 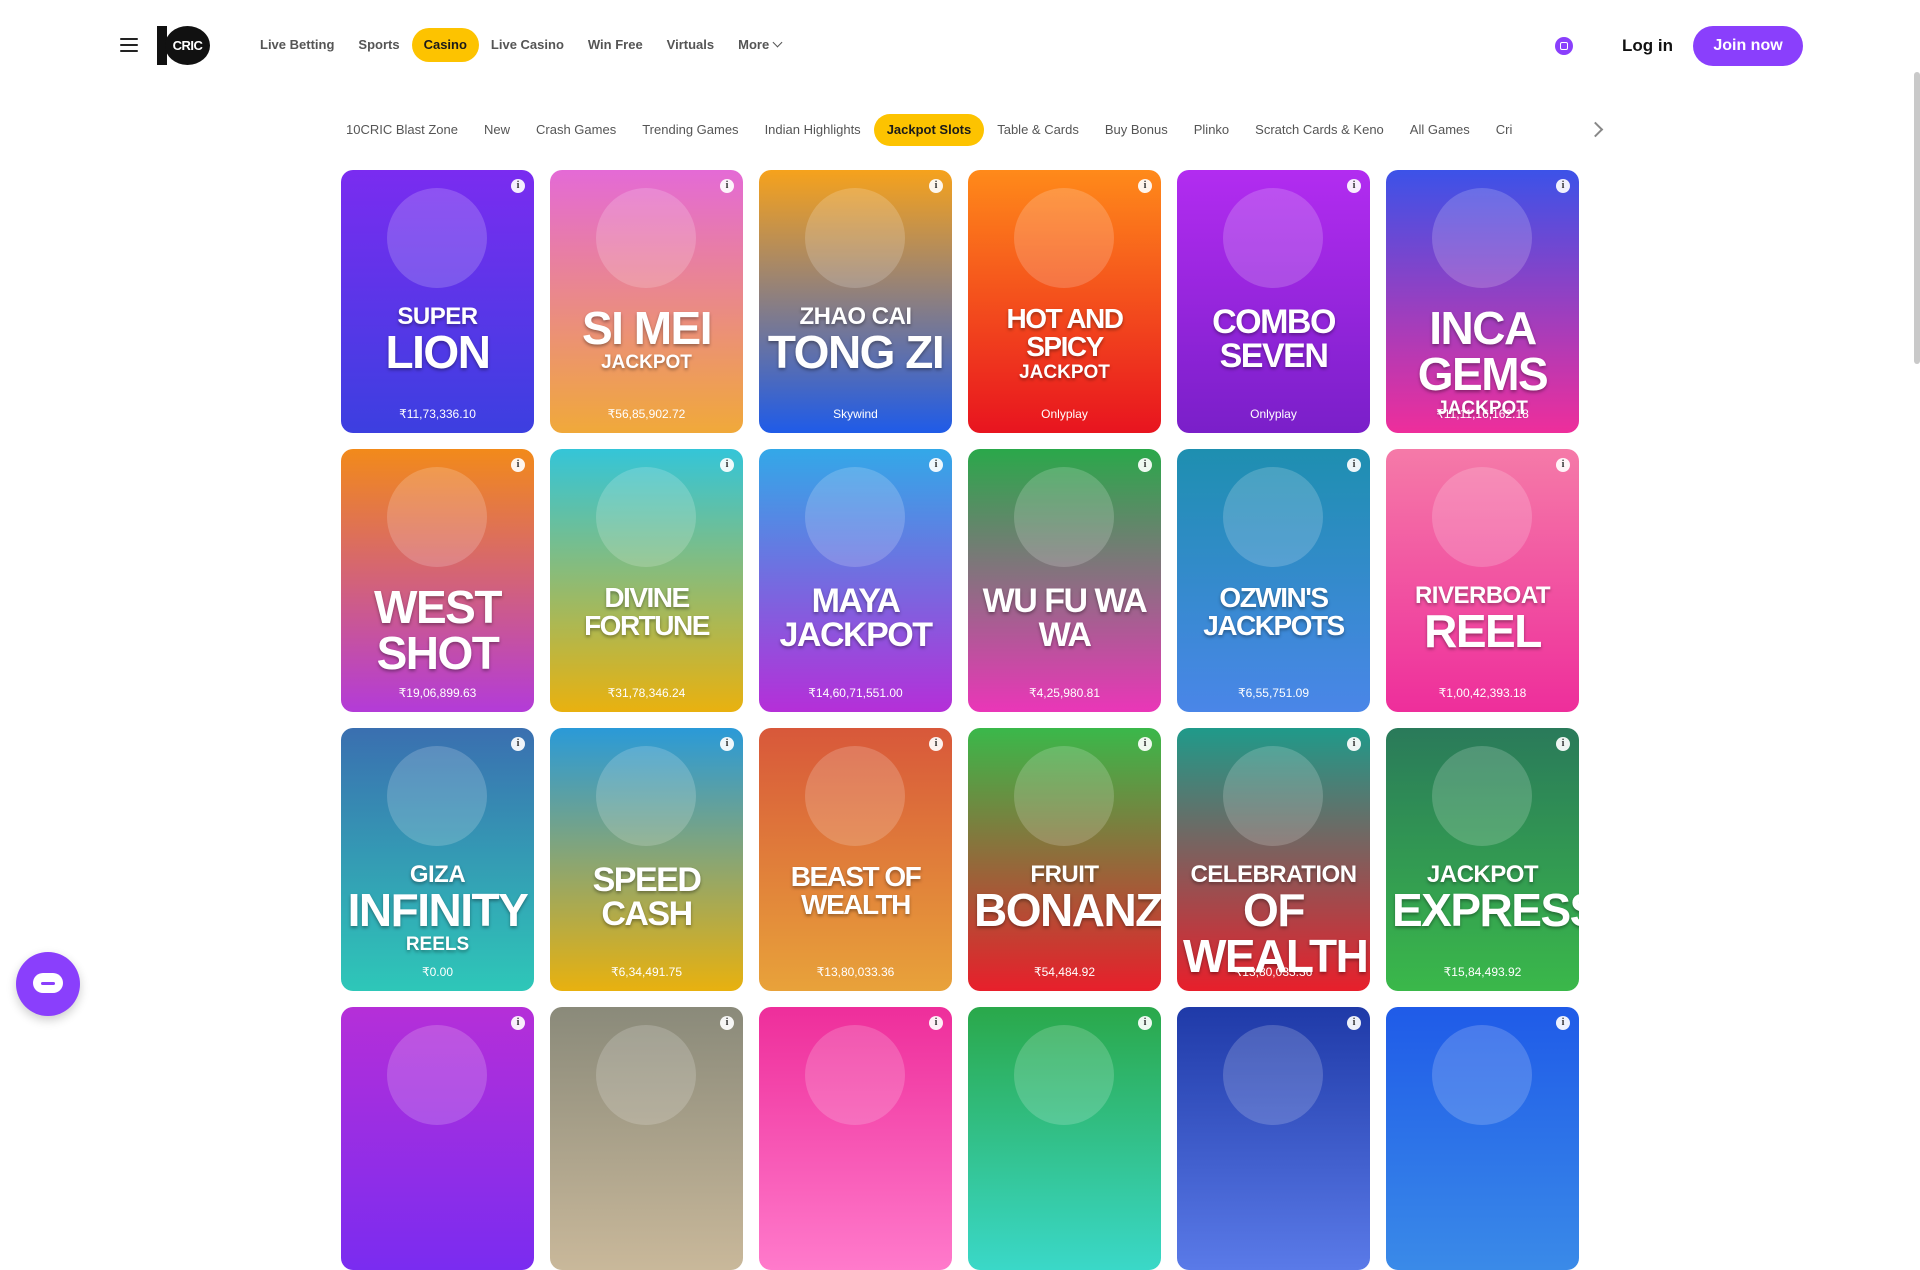 I want to click on nav-live-betting: Live Betting, so click(x=297, y=45).